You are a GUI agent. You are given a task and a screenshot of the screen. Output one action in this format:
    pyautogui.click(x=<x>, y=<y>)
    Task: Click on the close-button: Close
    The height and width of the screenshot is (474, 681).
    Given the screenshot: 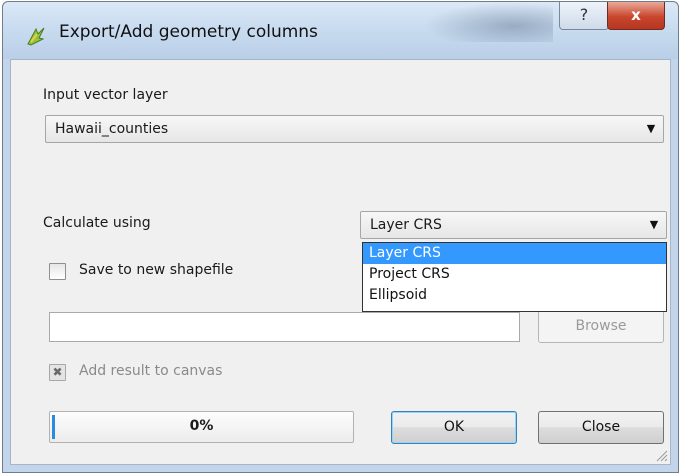 What is the action you would take?
    pyautogui.click(x=601, y=427)
    